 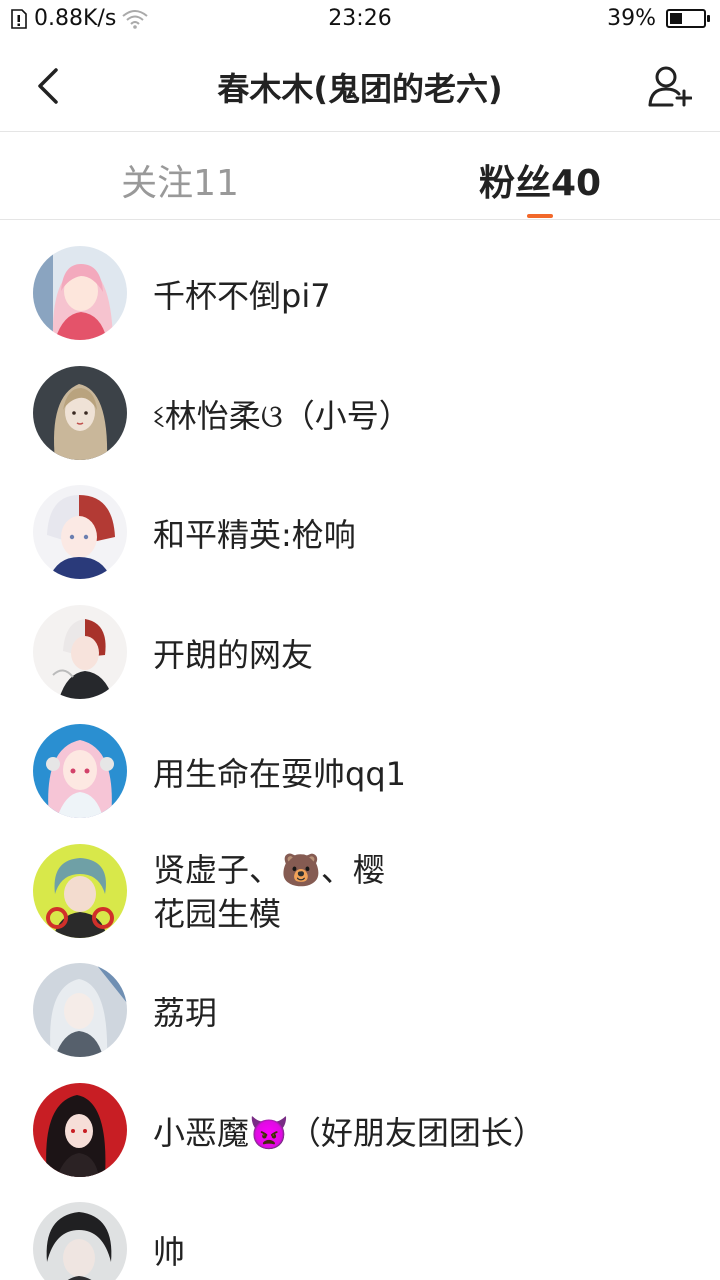 I want to click on follower-name: ଽ林怡柔ଓ（小号）, so click(x=426, y=416).